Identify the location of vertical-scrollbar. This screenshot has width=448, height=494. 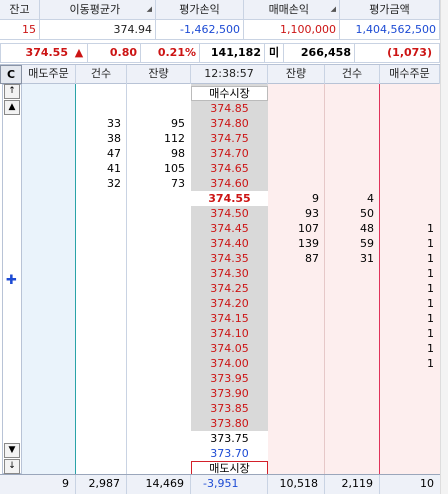
(444, 247).